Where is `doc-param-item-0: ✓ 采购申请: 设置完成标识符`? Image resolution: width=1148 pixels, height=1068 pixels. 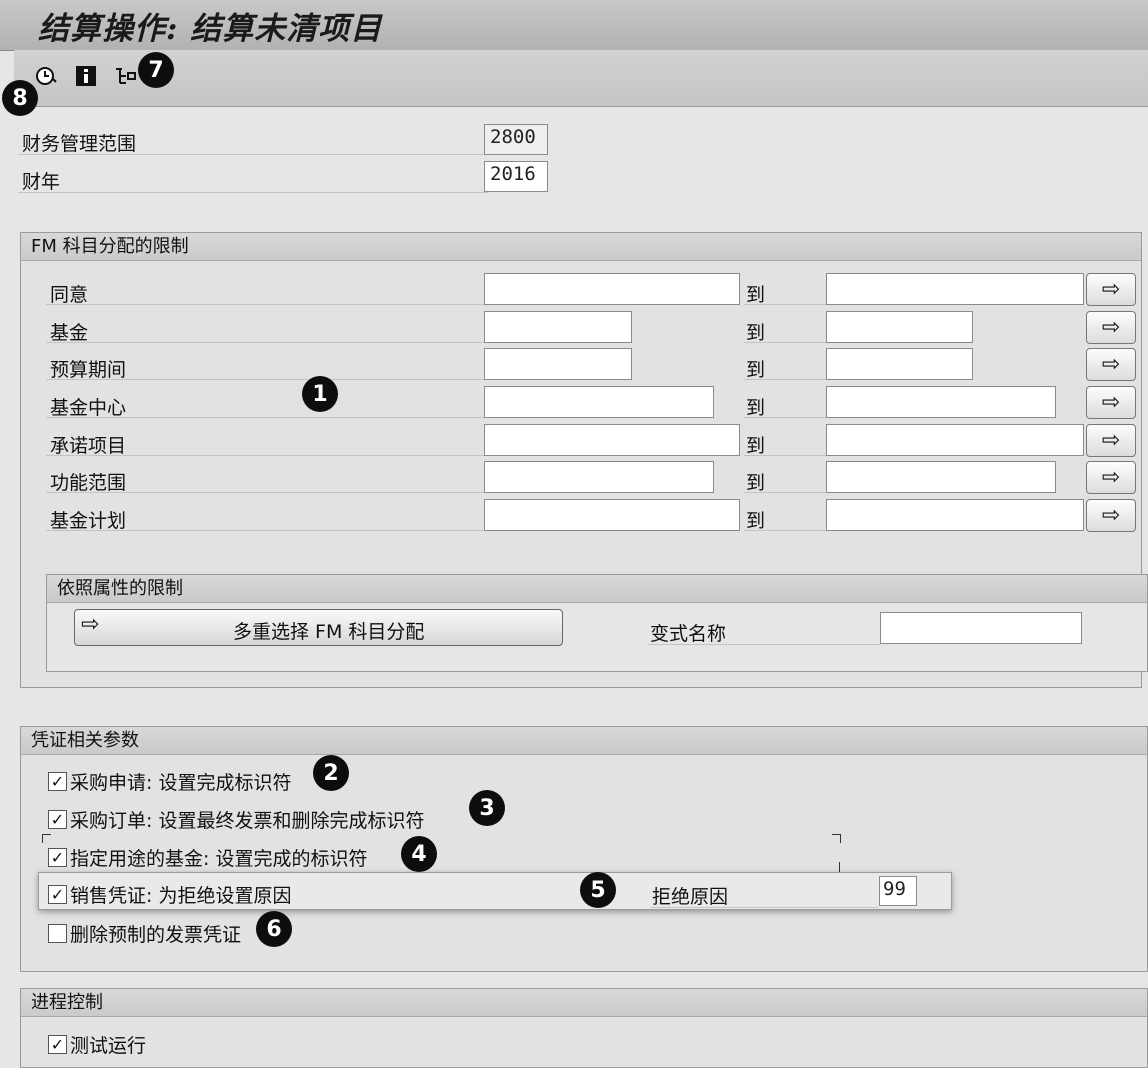
doc-param-item-0: ✓ 采购申请: 设置完成标识符 is located at coordinates (169, 781).